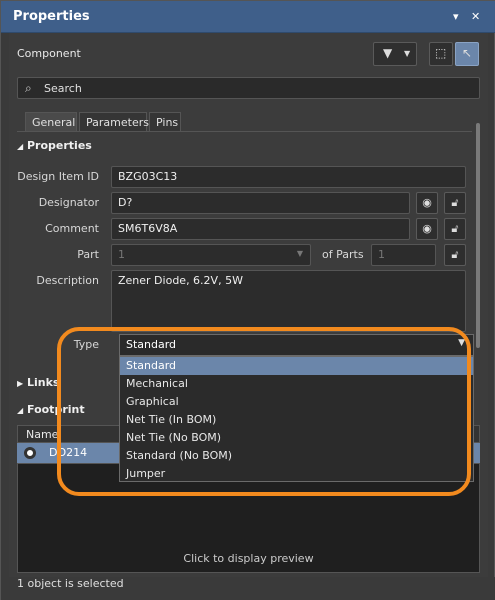 The height and width of the screenshot is (600, 495). What do you see at coordinates (388, 53) in the screenshot?
I see `filter-icon: ▼` at bounding box center [388, 53].